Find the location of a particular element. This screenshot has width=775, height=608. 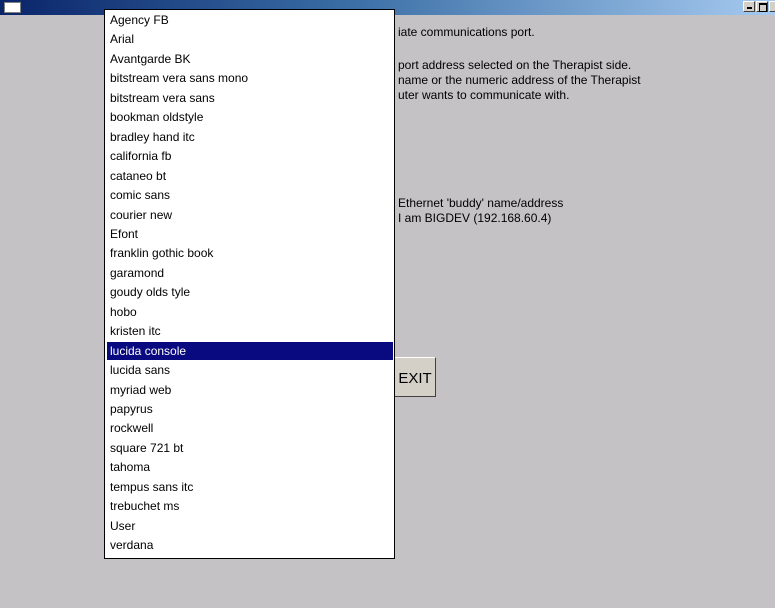

font-option: bitstream vera sans is located at coordinates (250, 98).